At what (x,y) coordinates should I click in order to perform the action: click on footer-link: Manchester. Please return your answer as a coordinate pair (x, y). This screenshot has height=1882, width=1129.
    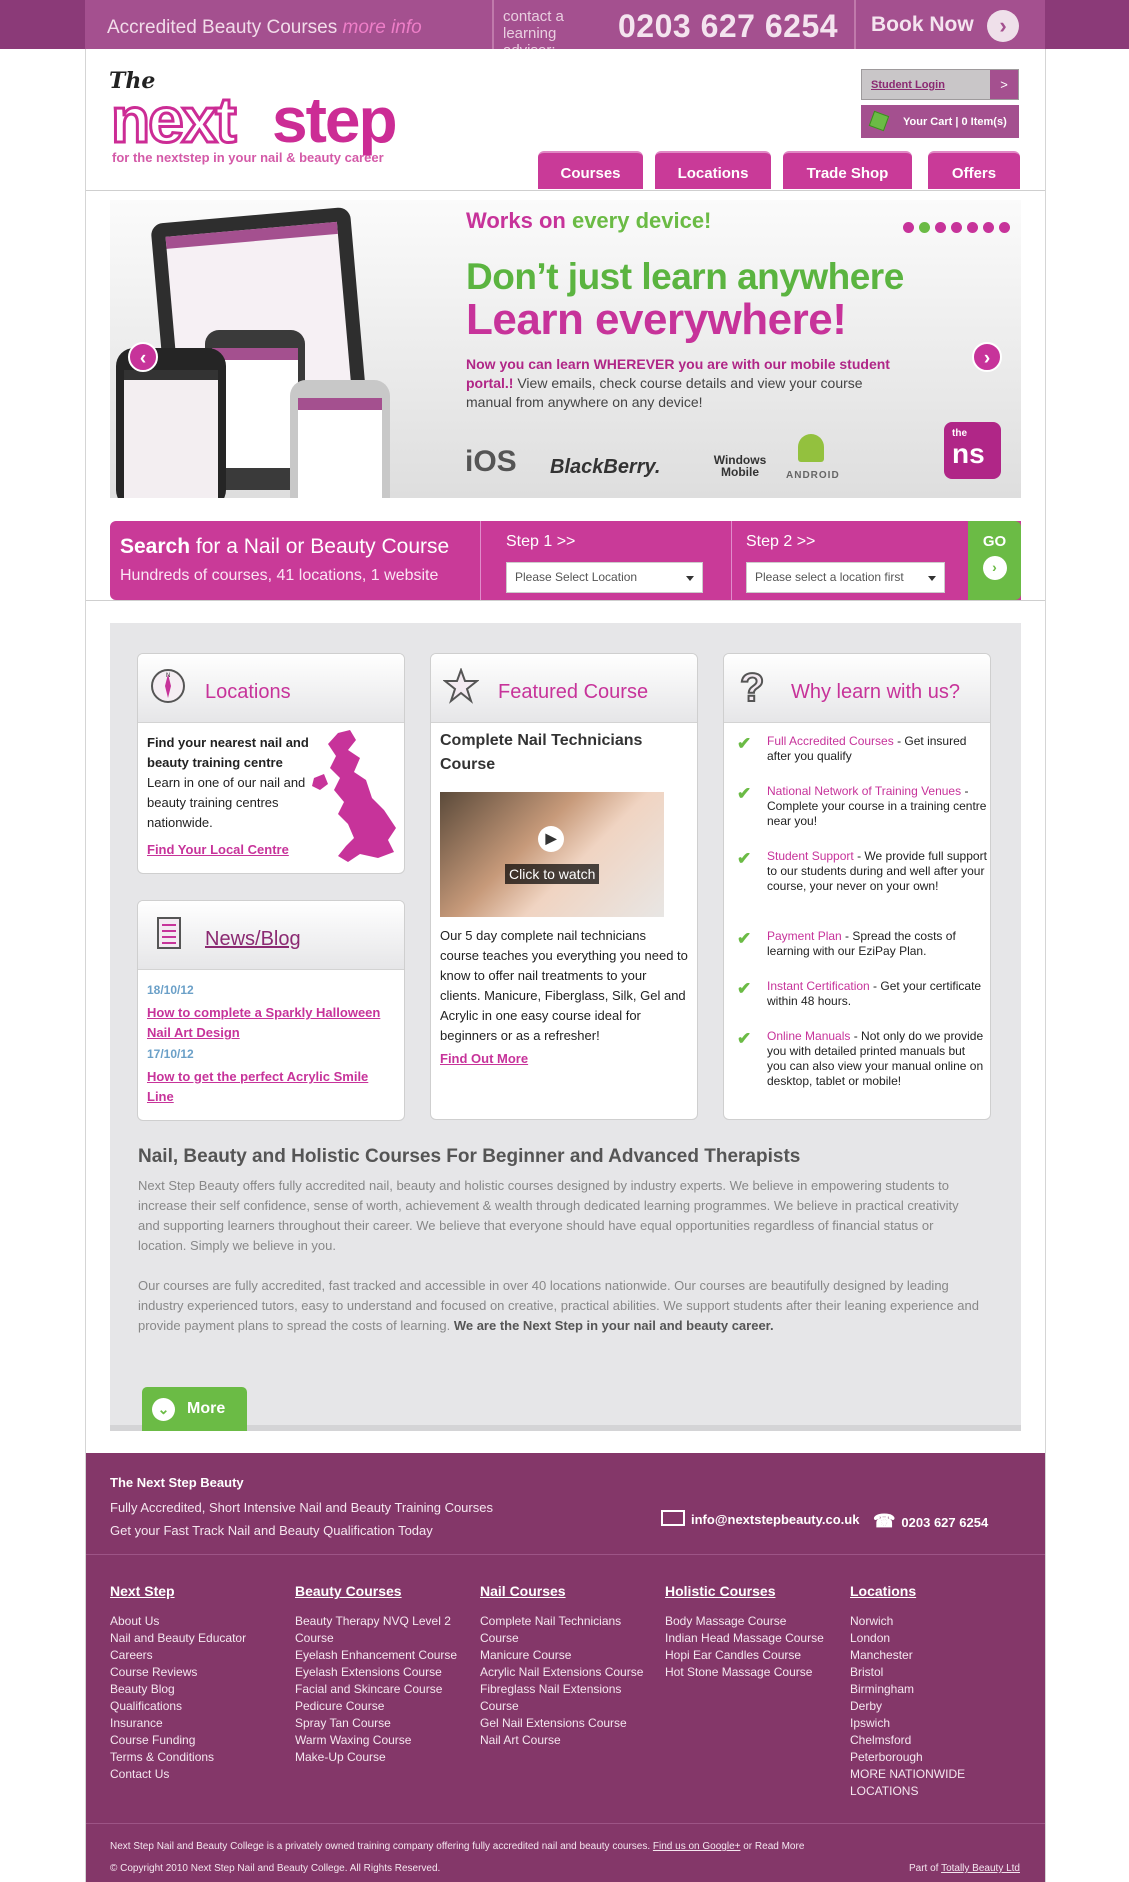
    Looking at the image, I should click on (940, 1655).